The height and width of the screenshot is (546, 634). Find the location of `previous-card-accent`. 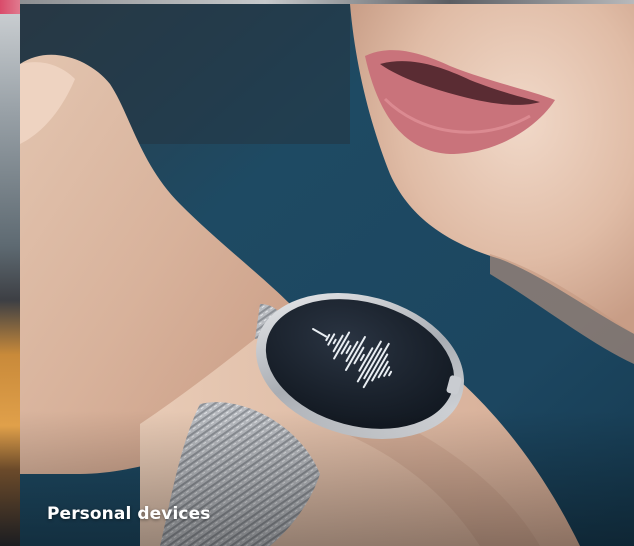

previous-card-accent is located at coordinates (10, 7).